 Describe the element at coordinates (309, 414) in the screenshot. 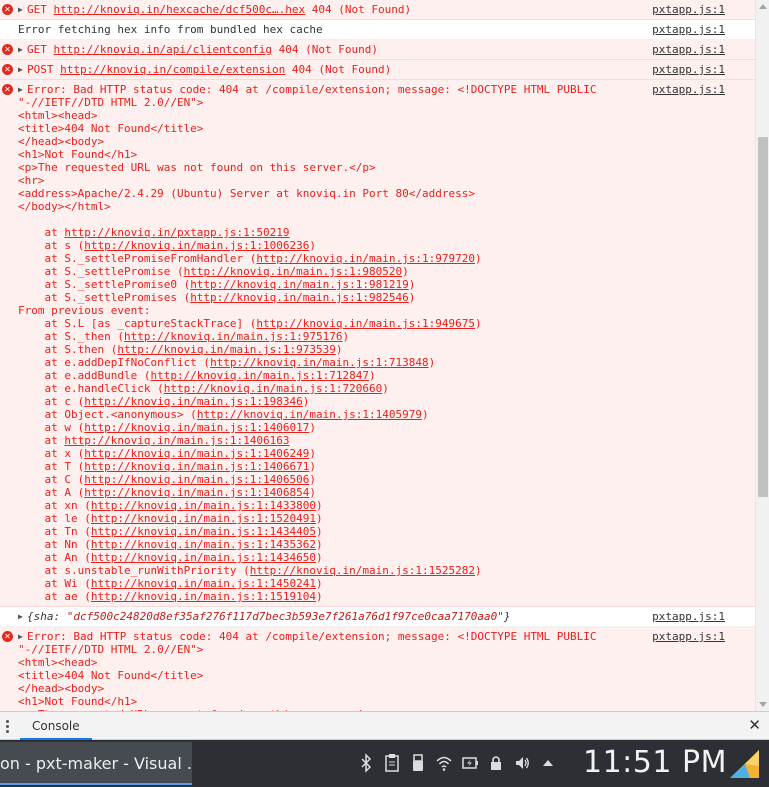

I see `stack-link: http://knoviq.in/main.js:1:1405979` at that location.